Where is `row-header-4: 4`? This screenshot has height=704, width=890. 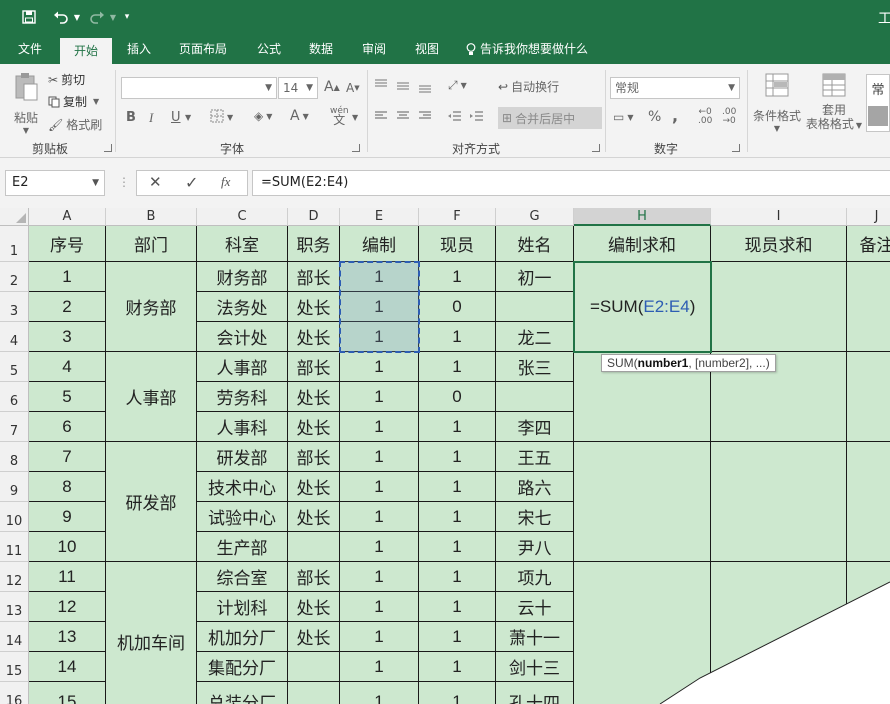
row-header-4: 4 is located at coordinates (14, 337).